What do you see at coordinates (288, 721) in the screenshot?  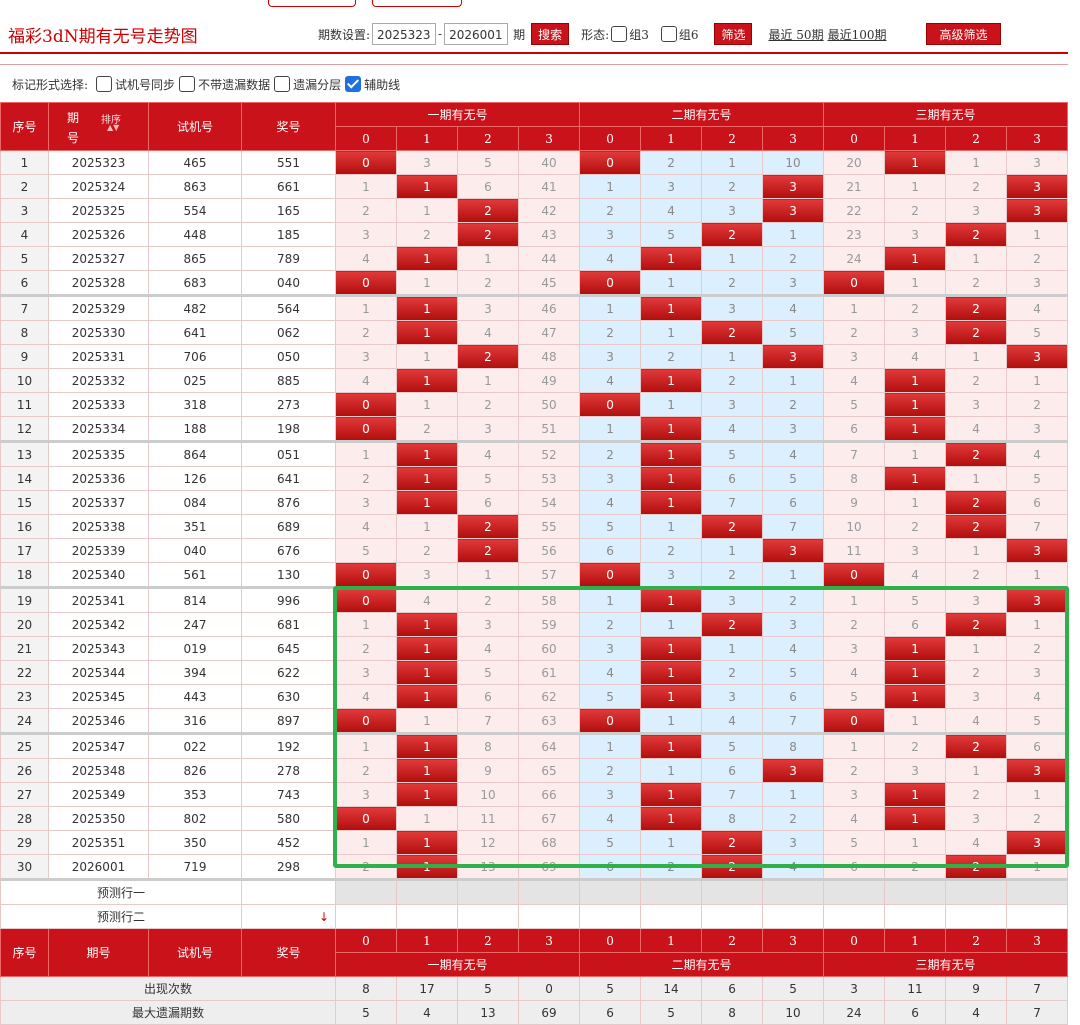 I see `row-prize: 897` at bounding box center [288, 721].